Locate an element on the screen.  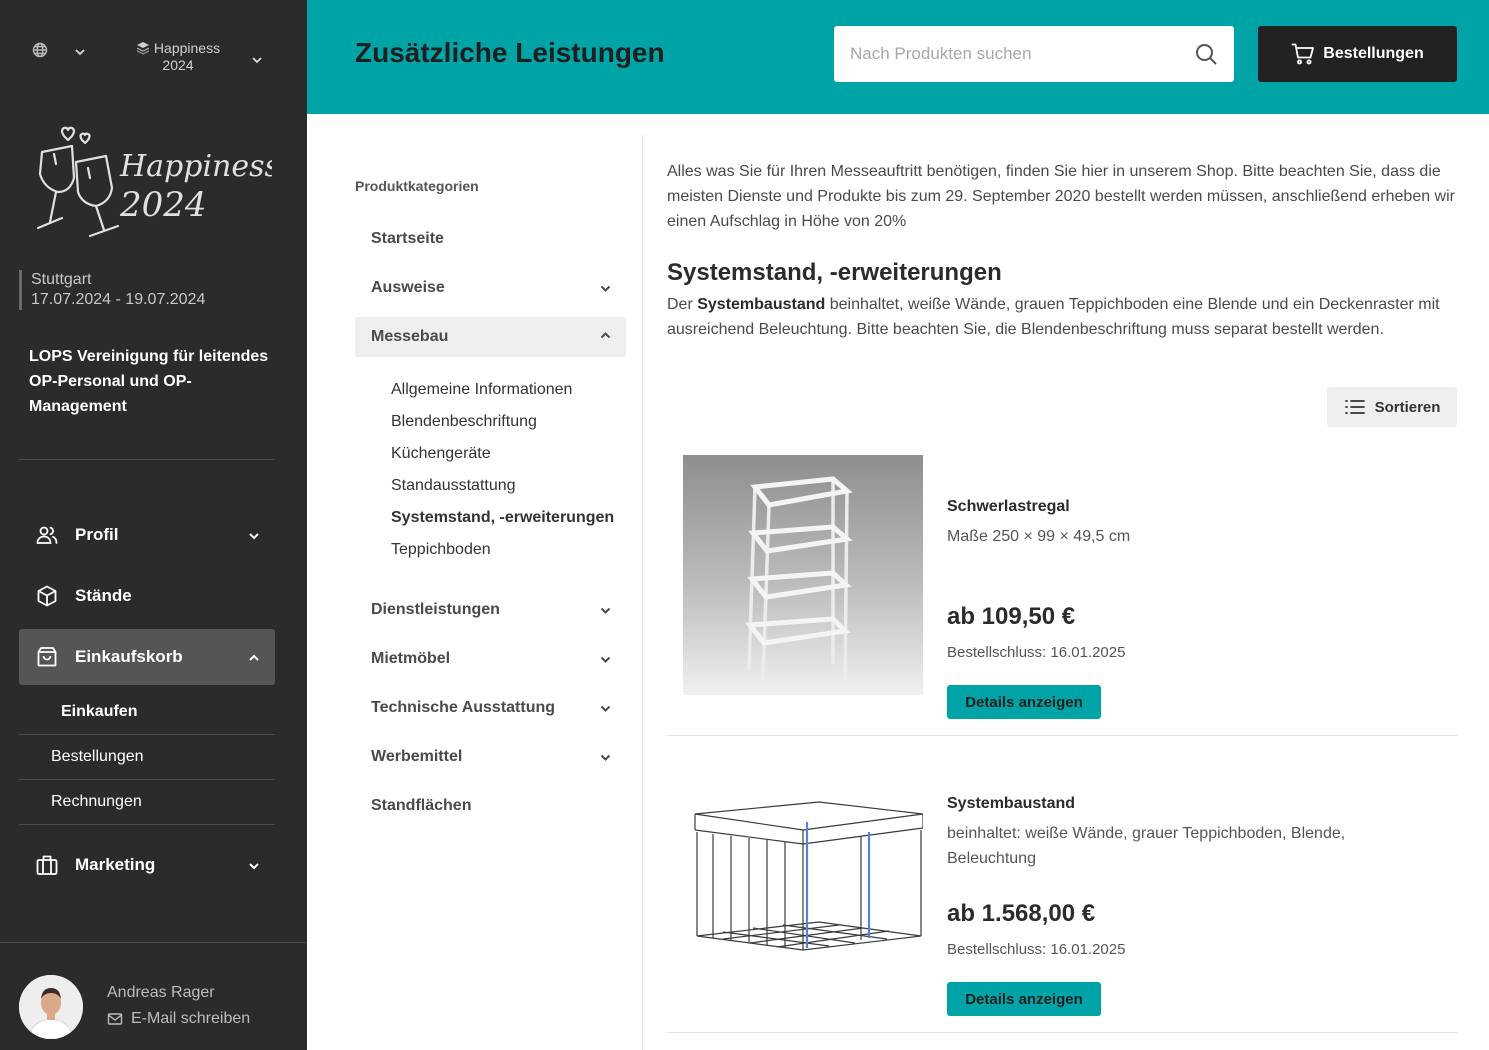
category-stand-building: Messebau is located at coordinates (490, 337).